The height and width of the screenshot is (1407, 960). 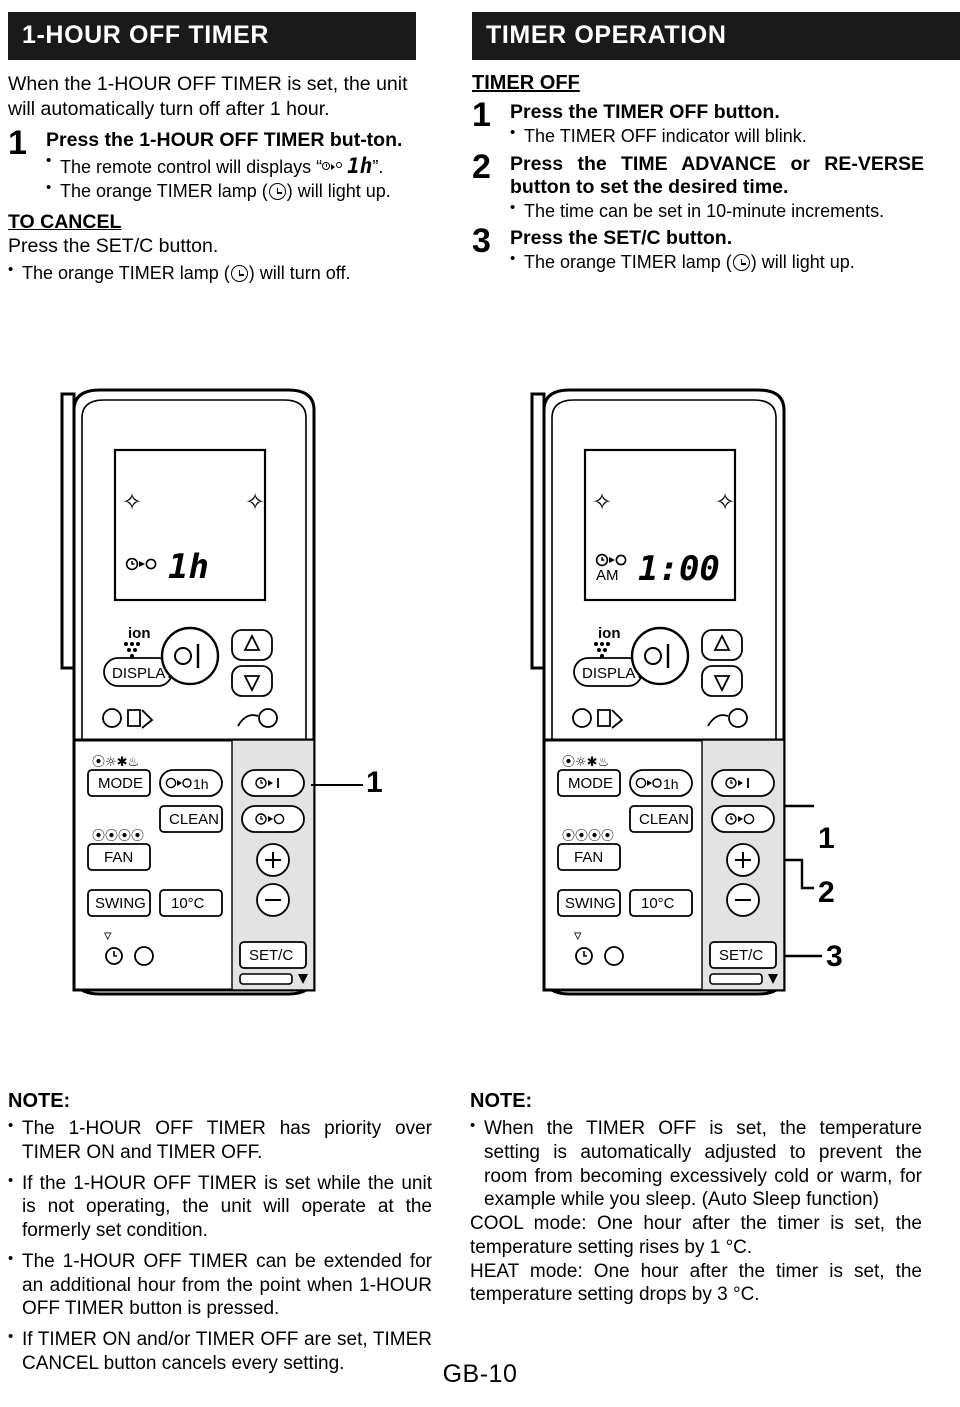 What do you see at coordinates (191, 166) in the screenshot?
I see `bullet-text-pre: The remote control will displays “` at bounding box center [191, 166].